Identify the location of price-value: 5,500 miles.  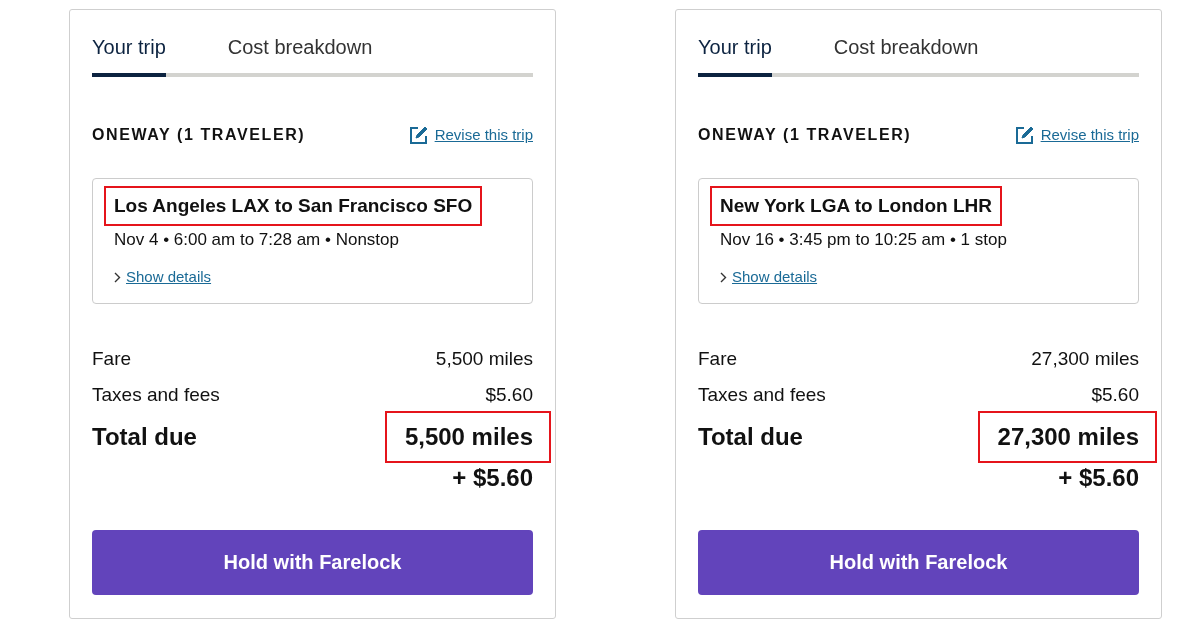
(484, 359).